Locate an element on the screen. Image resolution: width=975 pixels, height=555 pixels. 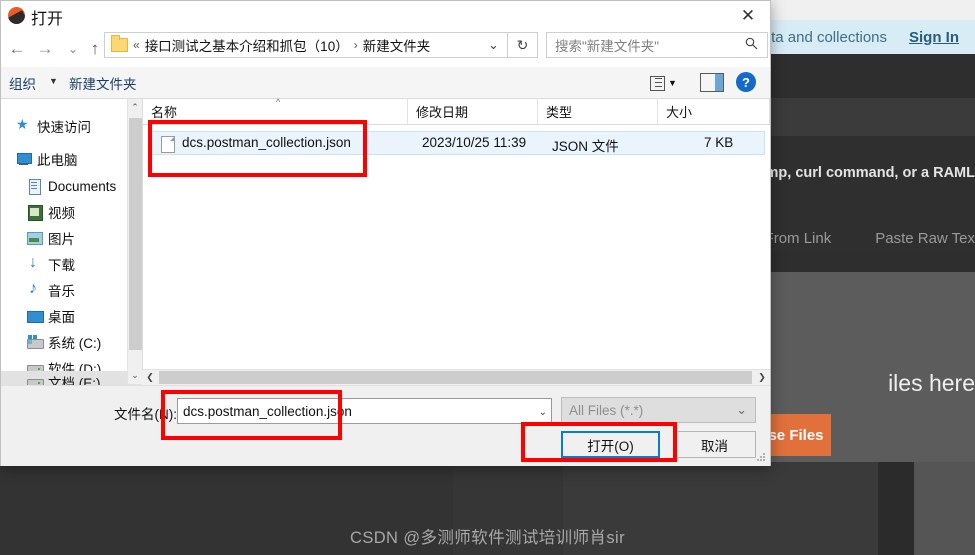
cell-type: JSON 文件 is located at coordinates (585, 146).